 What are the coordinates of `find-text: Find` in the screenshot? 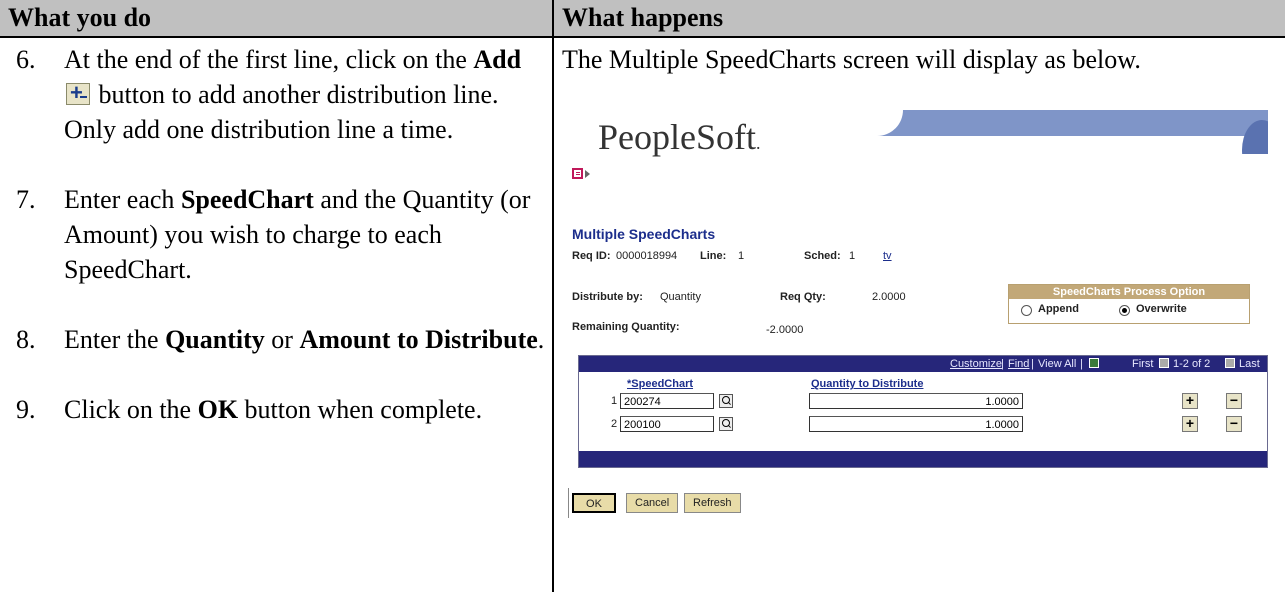 It's located at (1018, 364).